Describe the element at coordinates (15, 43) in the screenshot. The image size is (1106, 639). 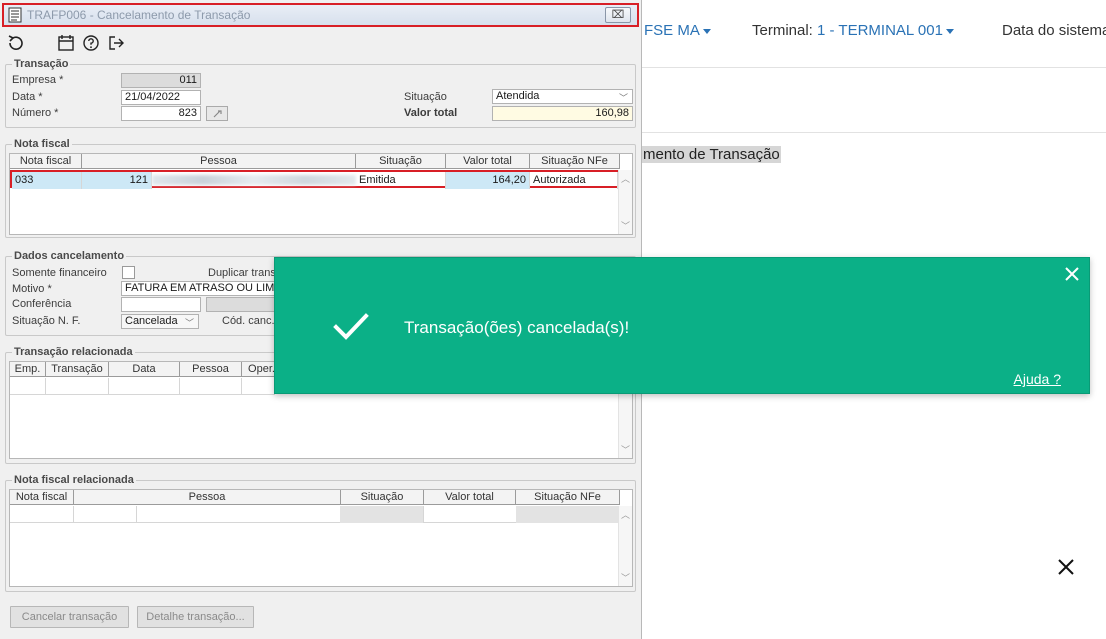
I see `refresh-icon` at that location.